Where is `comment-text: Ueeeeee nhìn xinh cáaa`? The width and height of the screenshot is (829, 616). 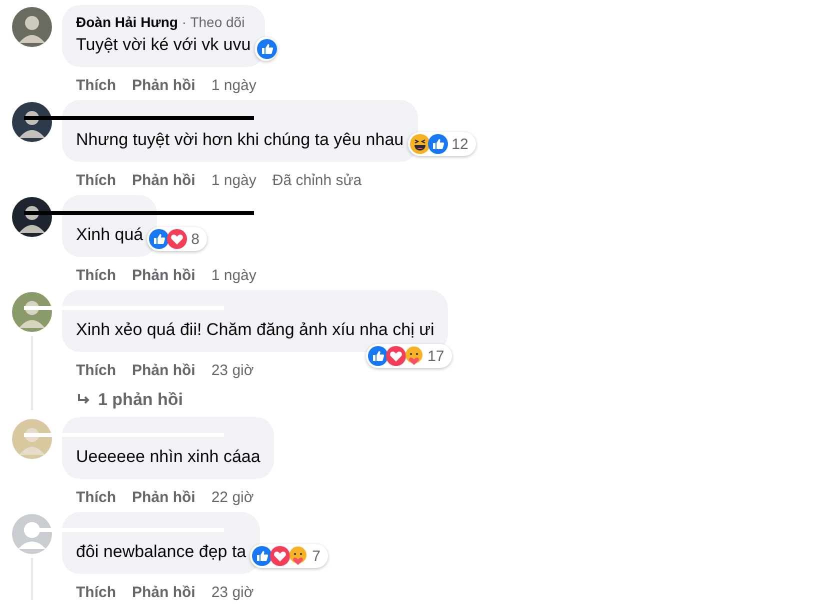 comment-text: Ueeeeee nhìn xinh cáaa is located at coordinates (168, 457).